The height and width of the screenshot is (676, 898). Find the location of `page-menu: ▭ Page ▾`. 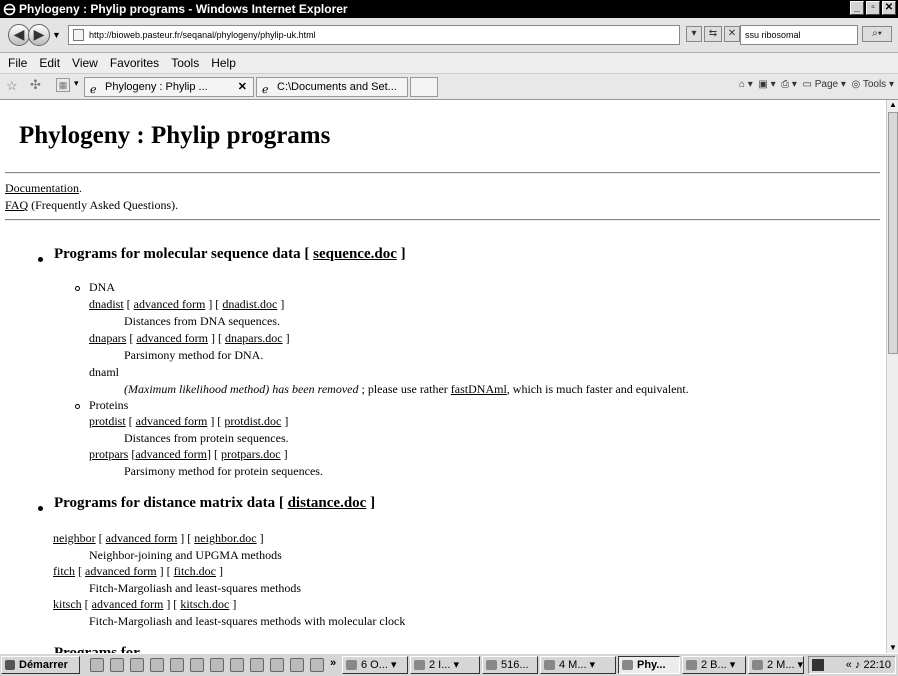

page-menu: ▭ Page ▾ is located at coordinates (824, 84).